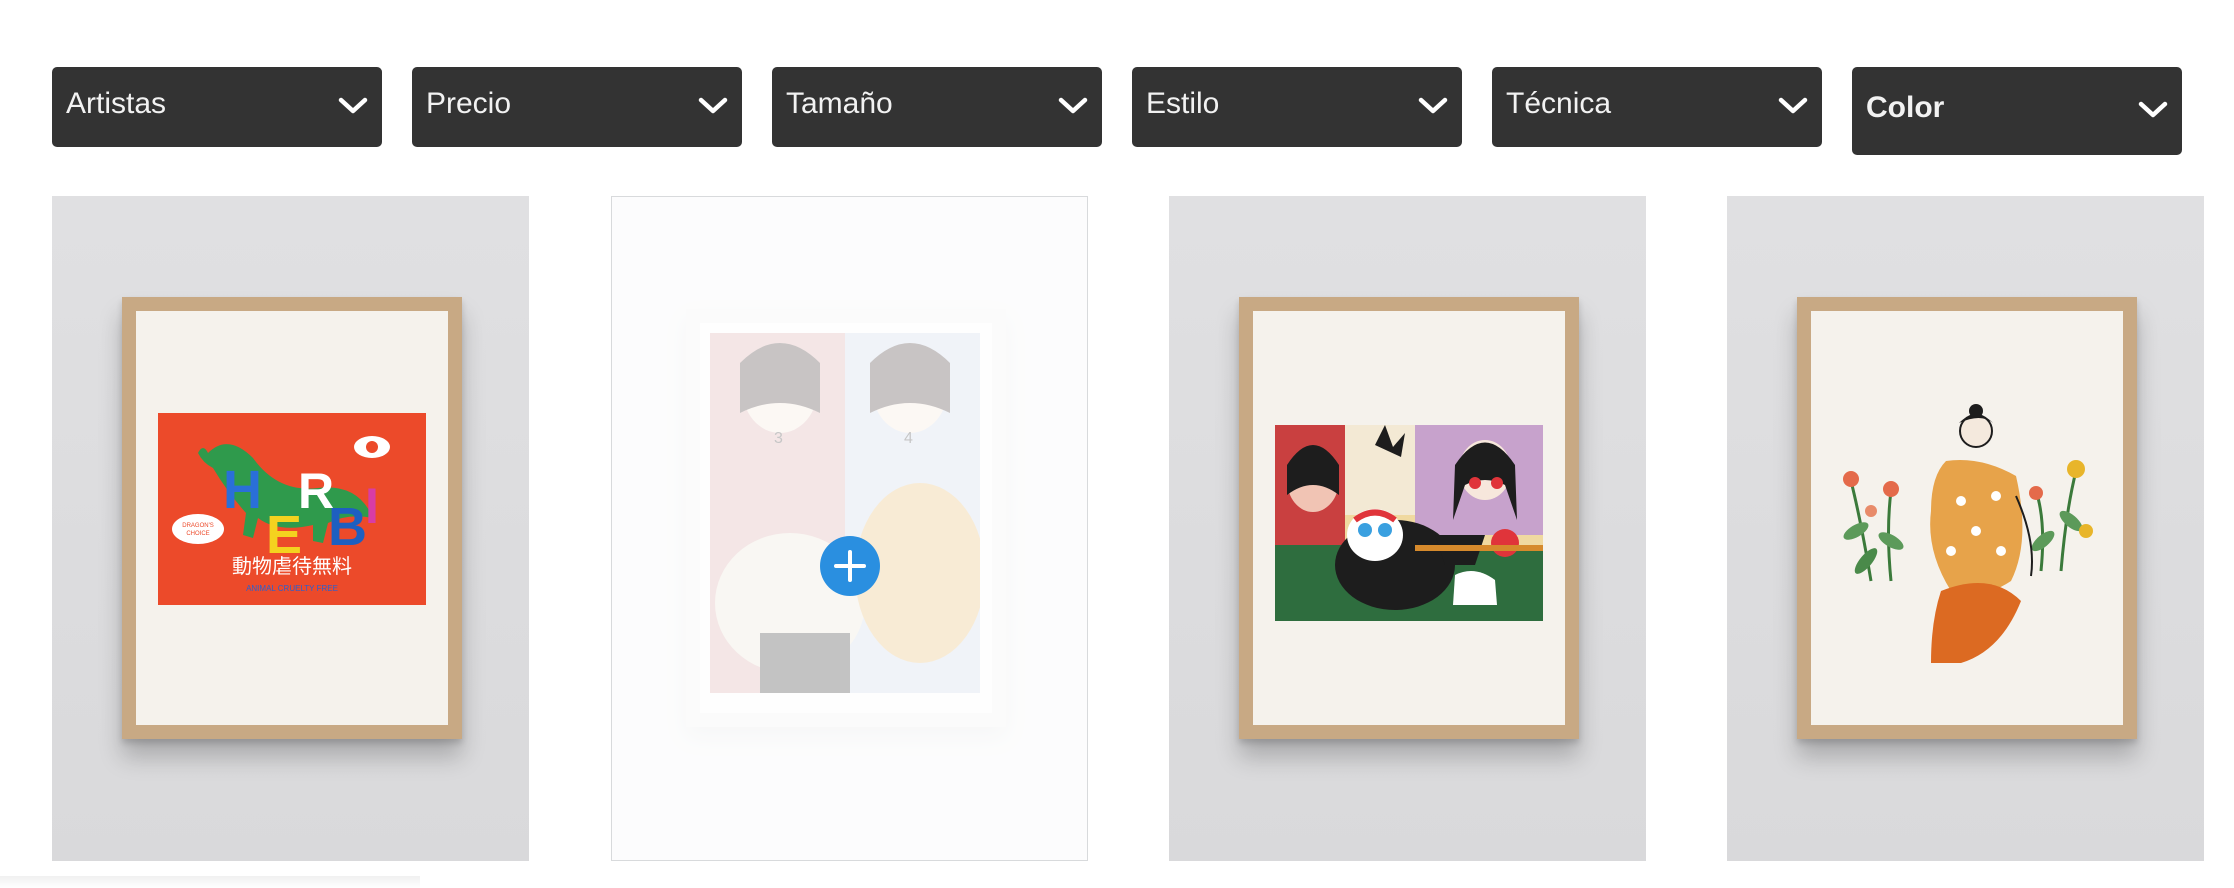 The width and height of the screenshot is (2234, 888). I want to click on filter-artistas: Artistas, so click(217, 107).